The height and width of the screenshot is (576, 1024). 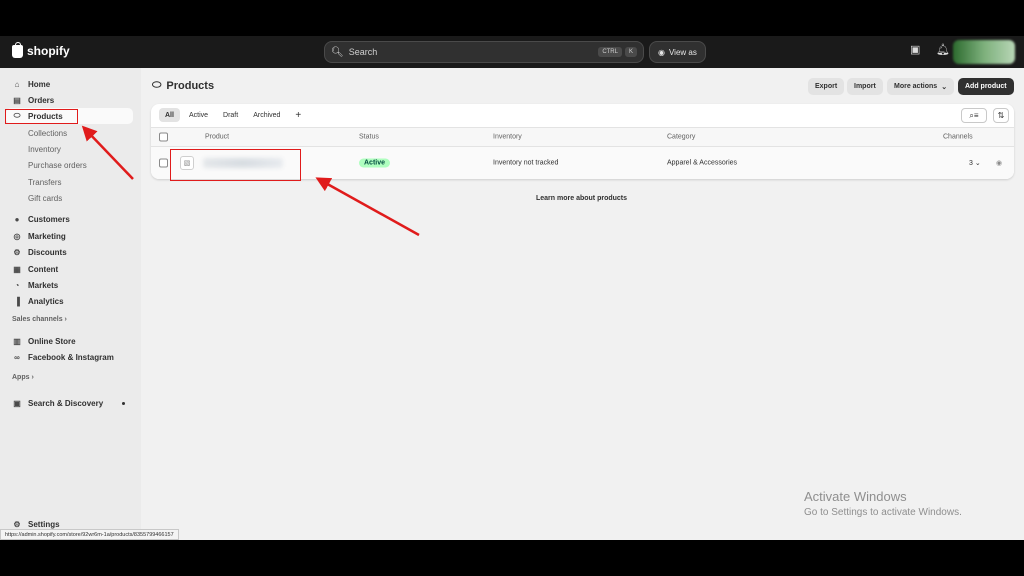 I want to click on arrow-to-products, so click(x=107, y=152).